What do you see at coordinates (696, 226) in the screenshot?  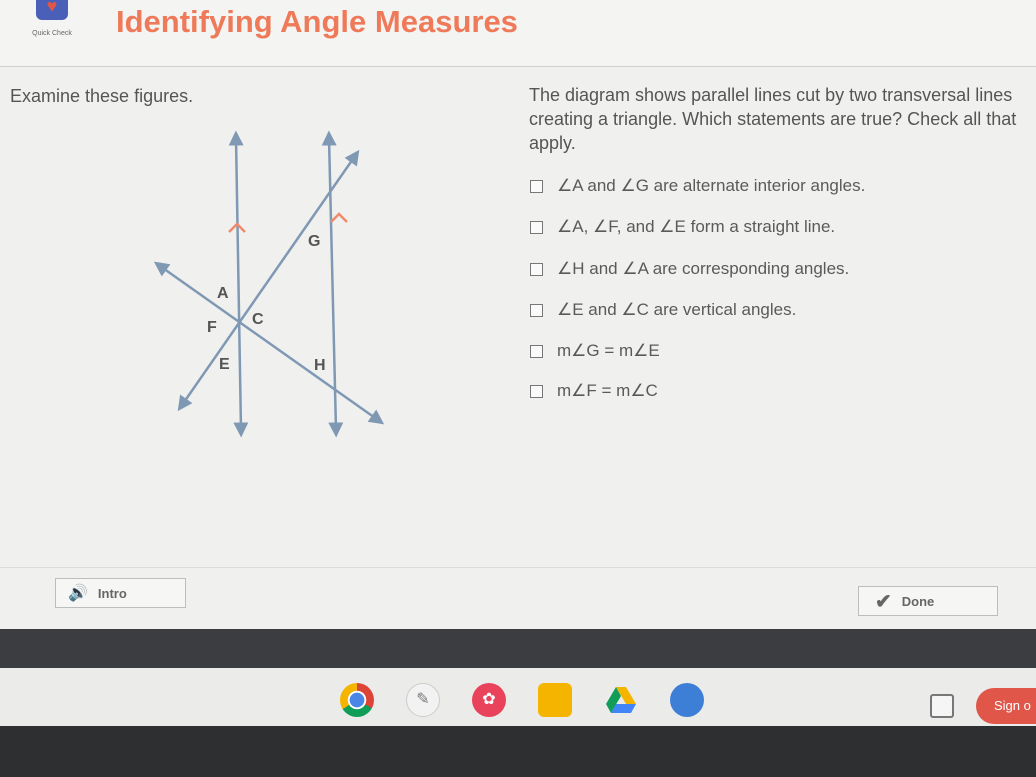 I see `option-label: ∠A, ∠F, and ∠E form a straight line.` at bounding box center [696, 226].